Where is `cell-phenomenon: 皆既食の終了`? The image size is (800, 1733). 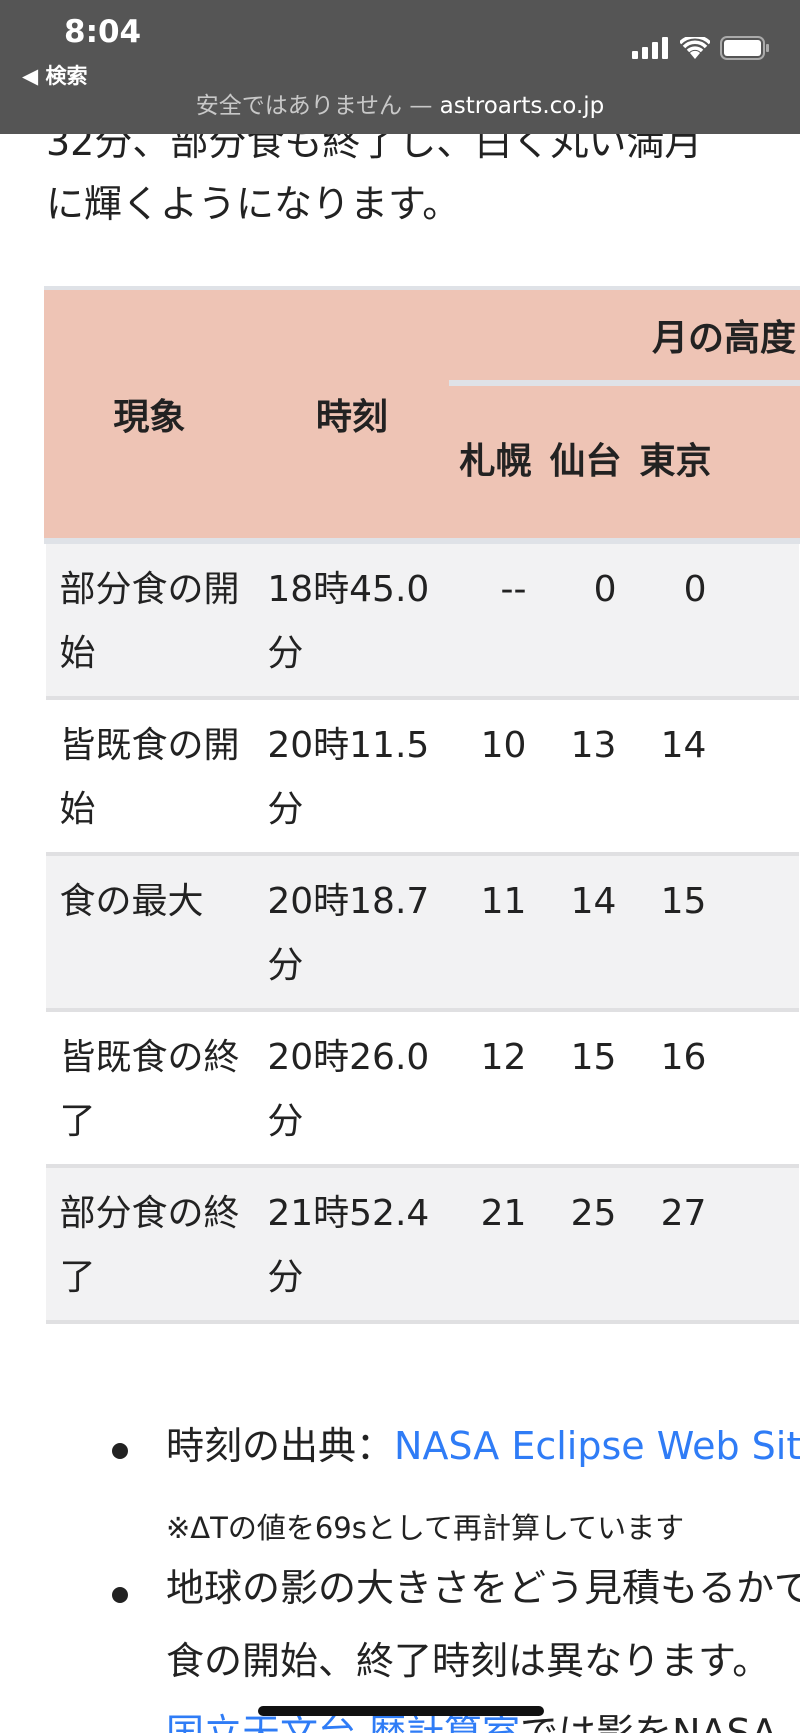 cell-phenomenon: 皆既食の終了 is located at coordinates (149, 1089).